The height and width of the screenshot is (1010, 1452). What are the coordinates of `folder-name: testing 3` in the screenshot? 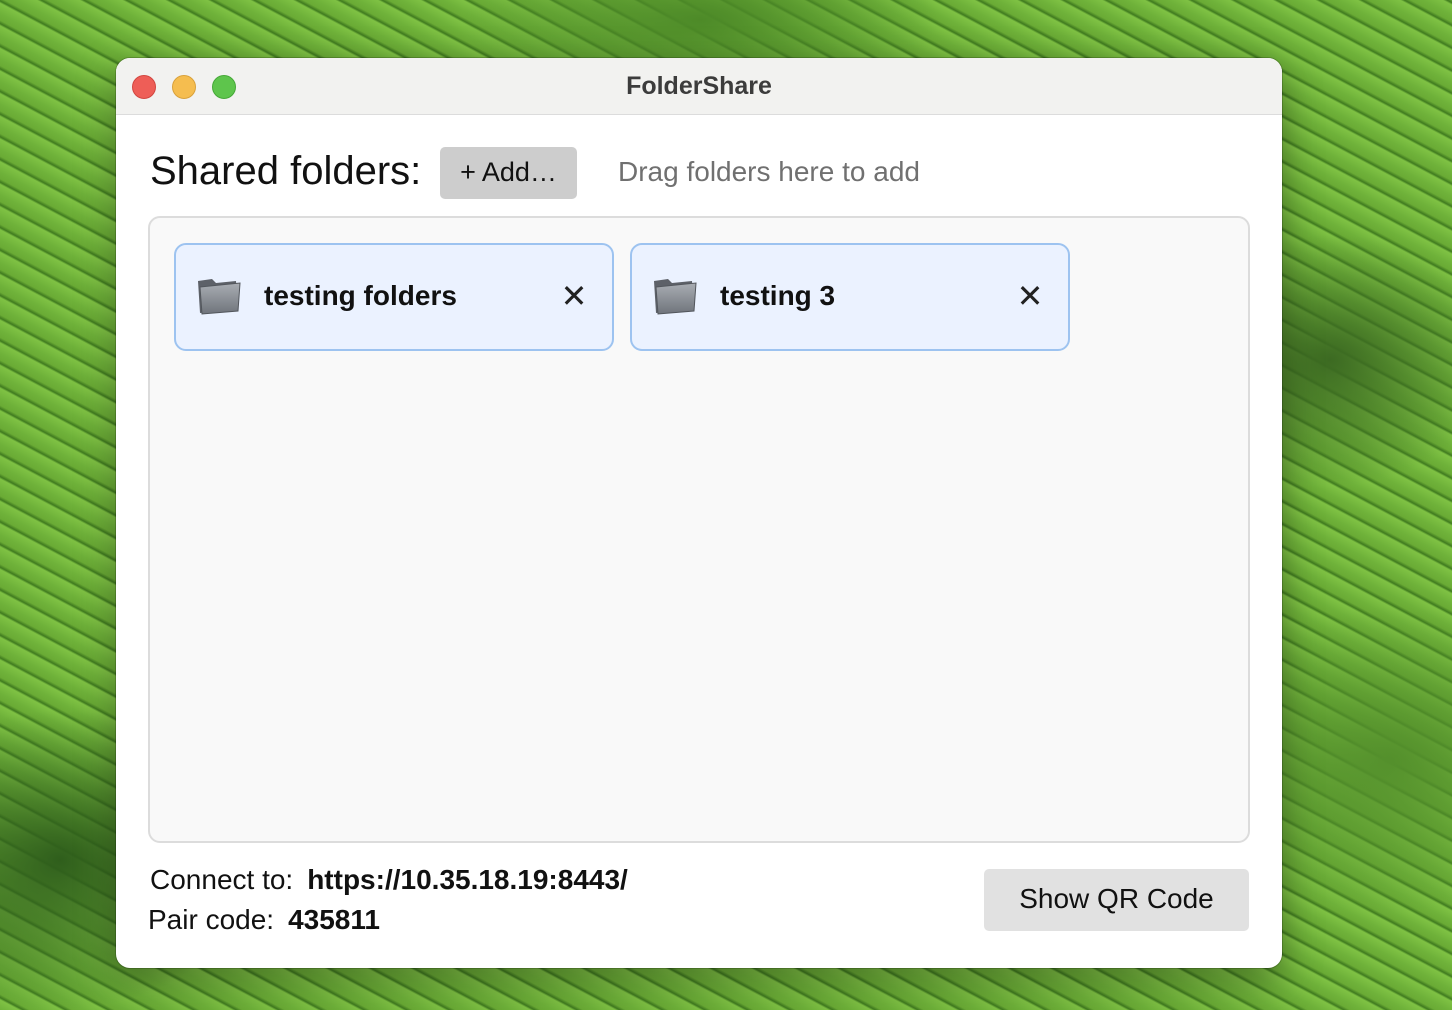 It's located at (778, 295).